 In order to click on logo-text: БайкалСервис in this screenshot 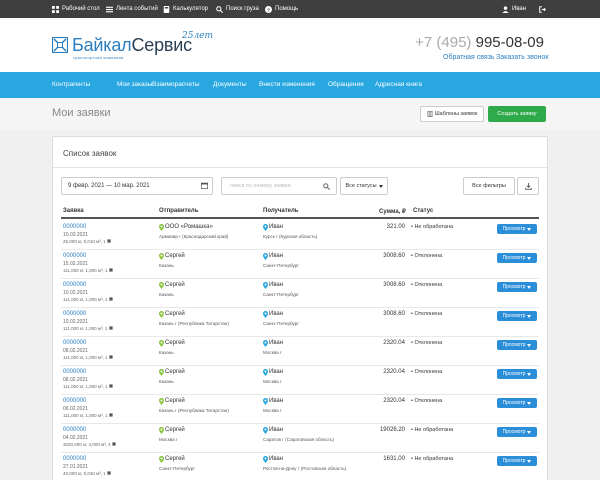, I will do `click(132, 45)`.